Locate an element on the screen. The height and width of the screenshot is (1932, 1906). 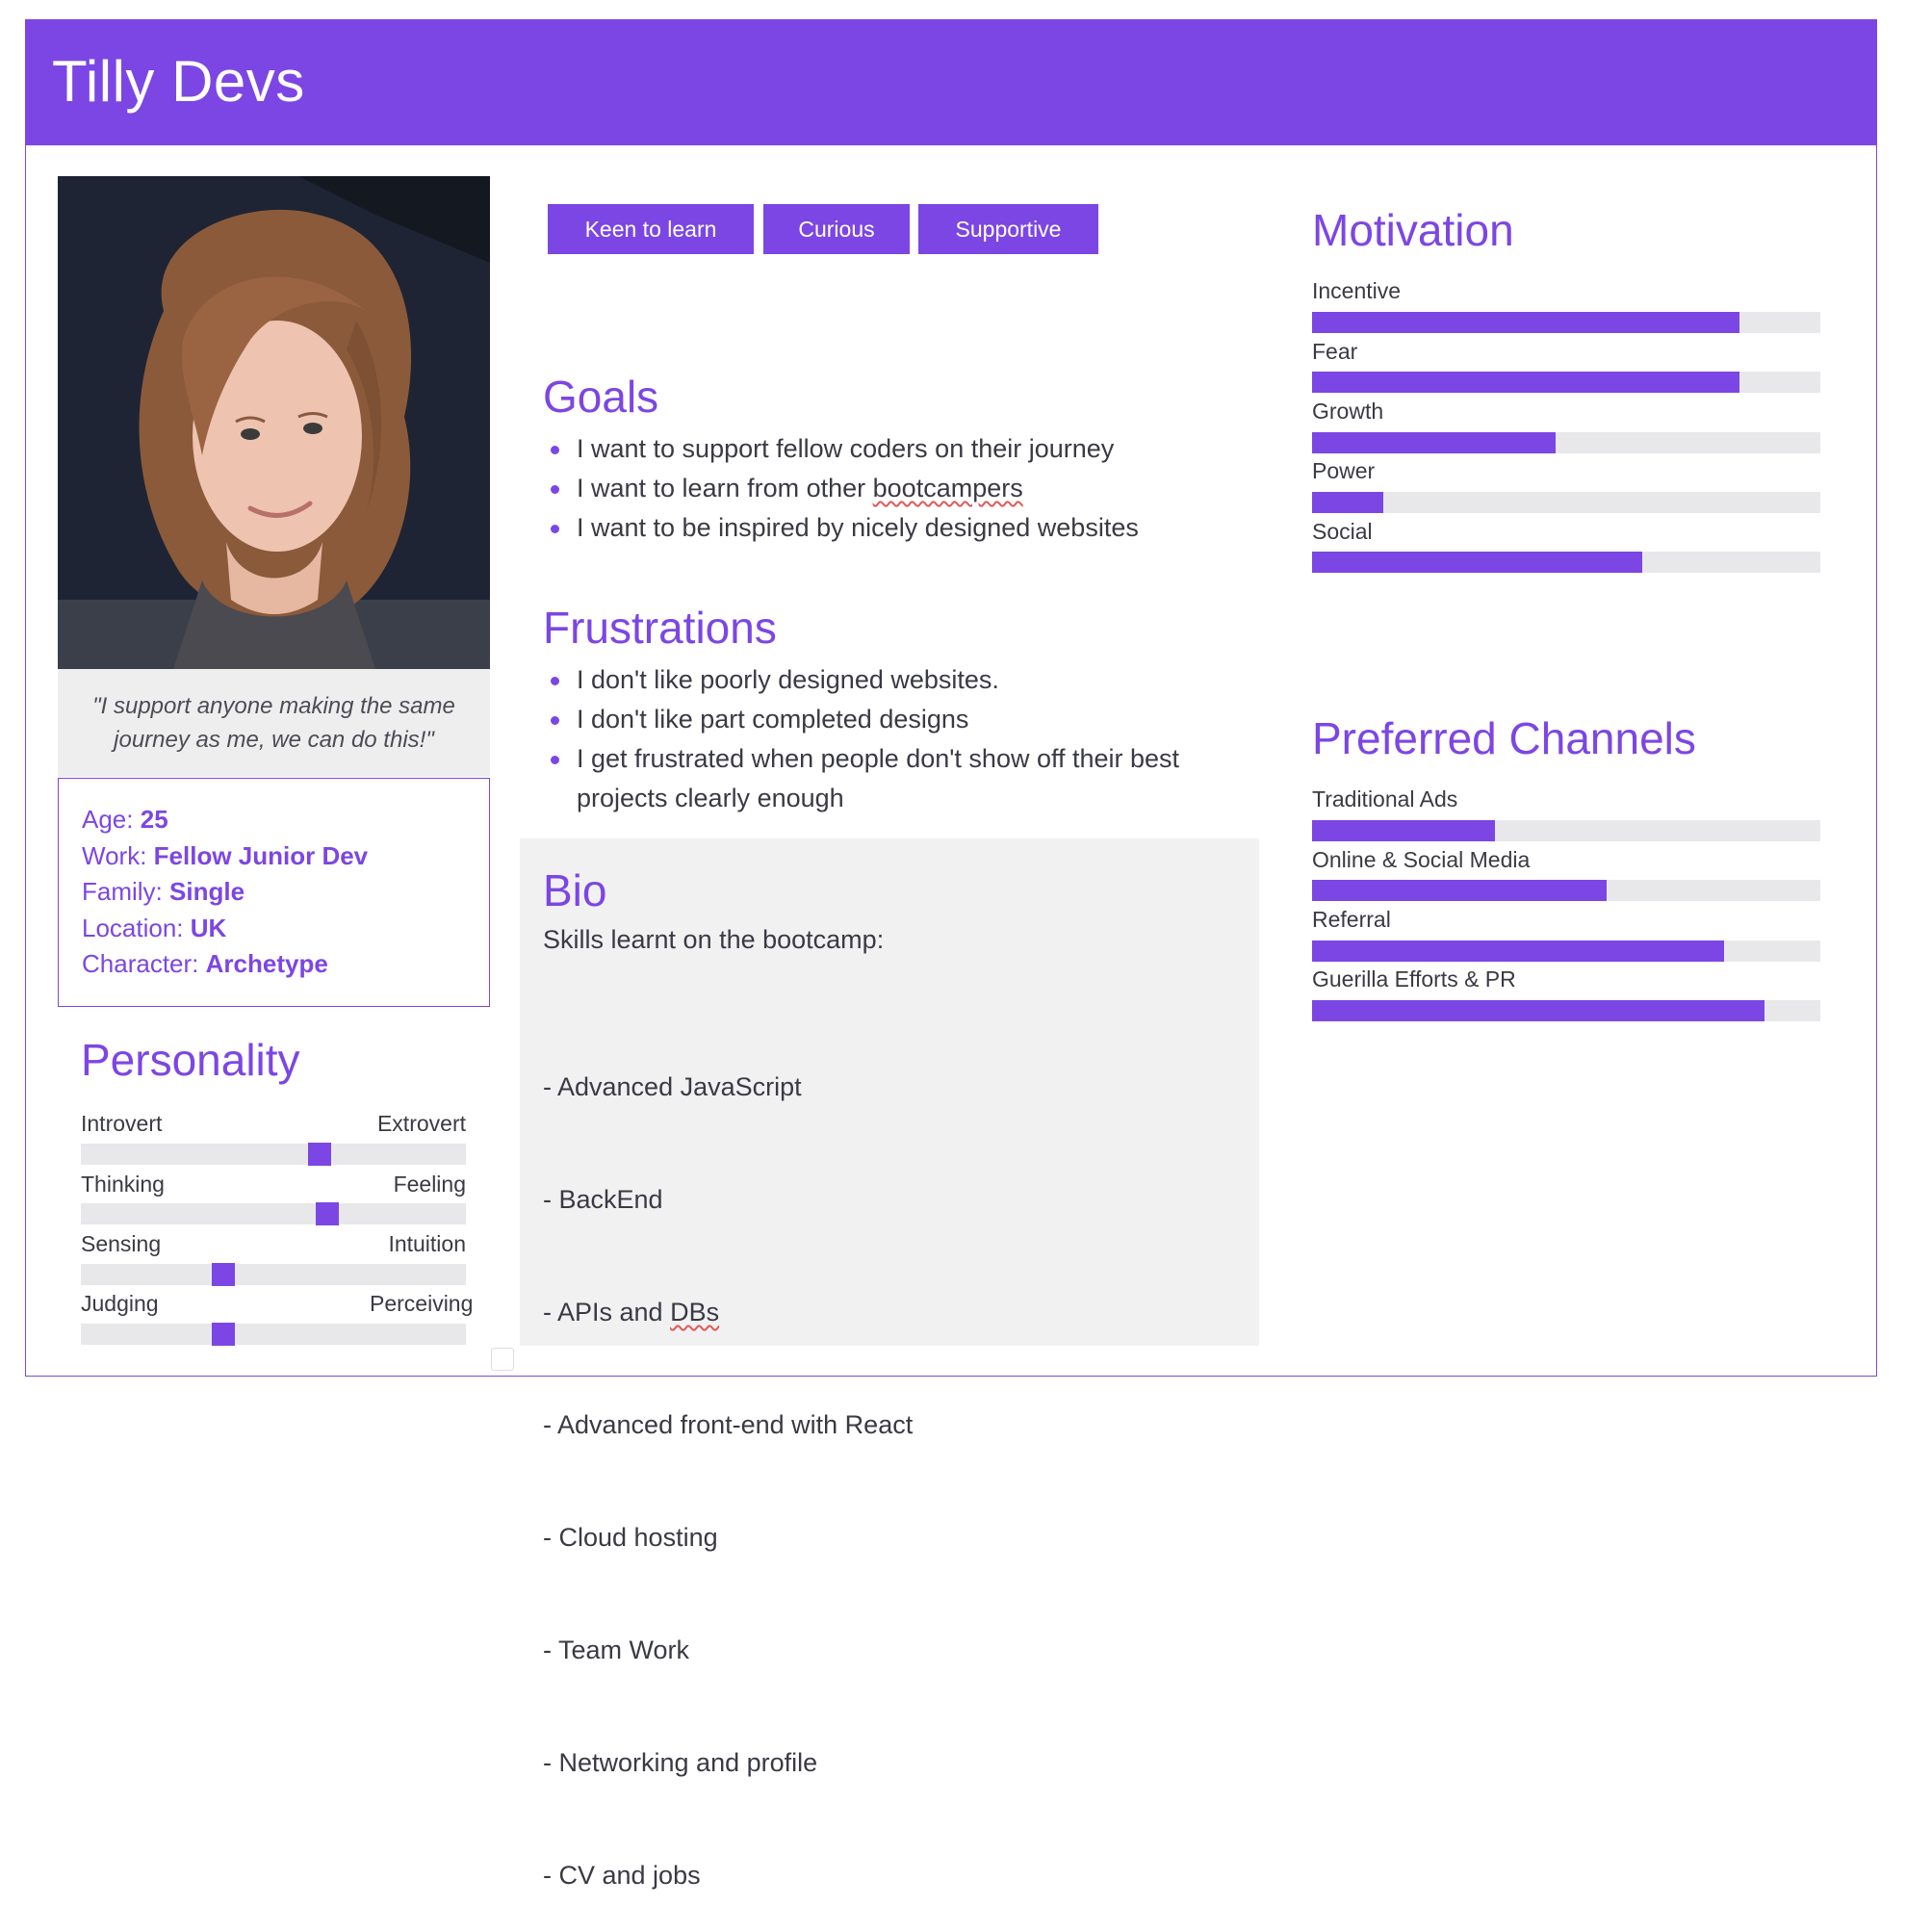
bar-label: Referral is located at coordinates (1351, 920).